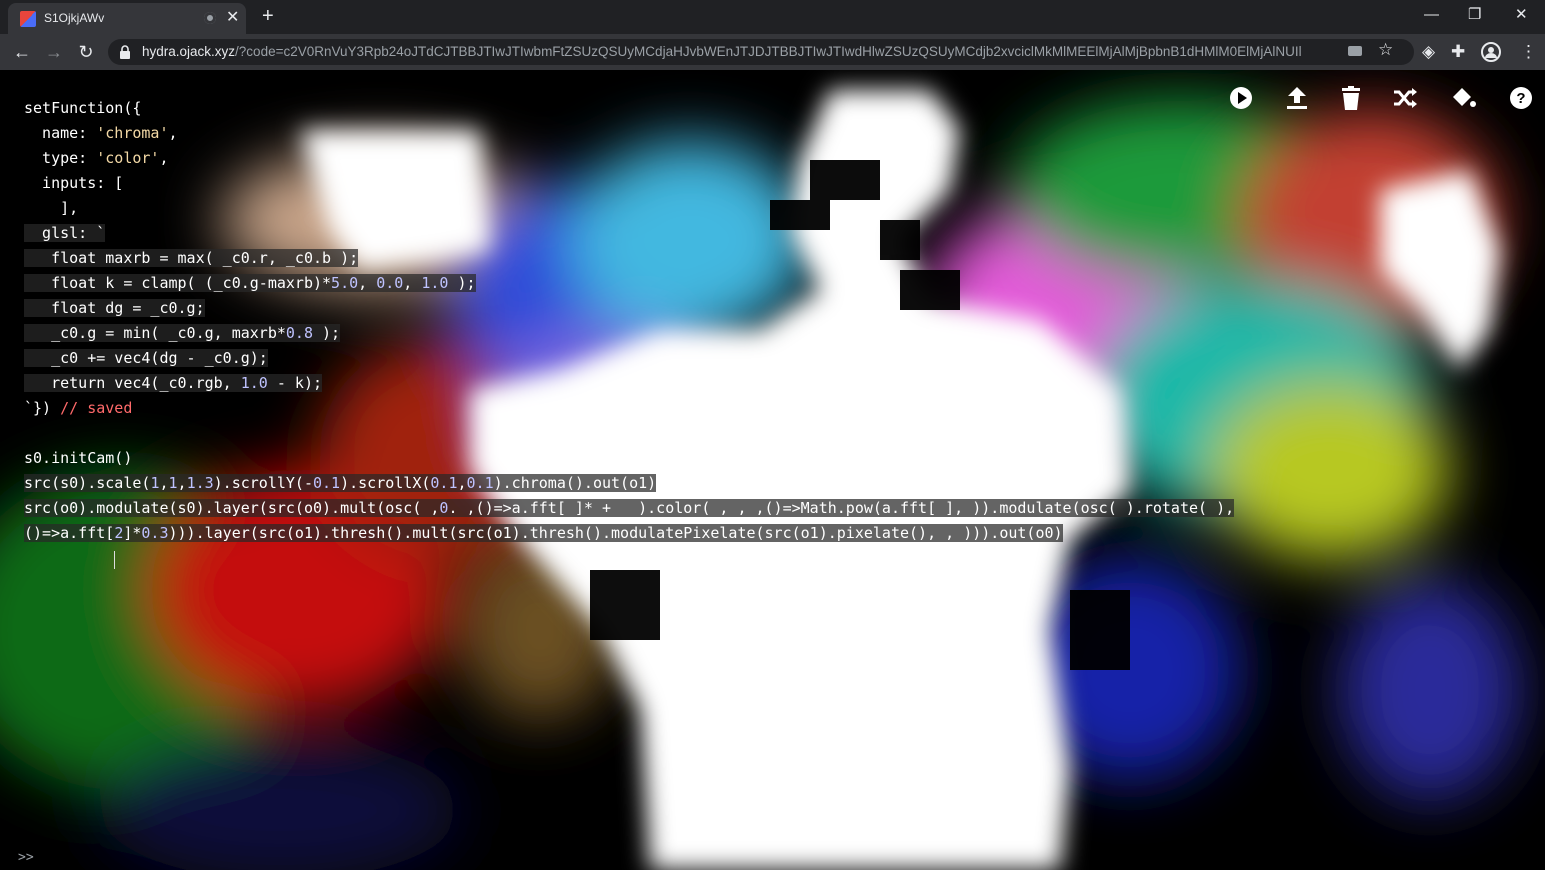 Image resolution: width=1545 pixels, height=870 pixels. I want to click on code-line: float dg = _c0.g;, so click(629, 308).